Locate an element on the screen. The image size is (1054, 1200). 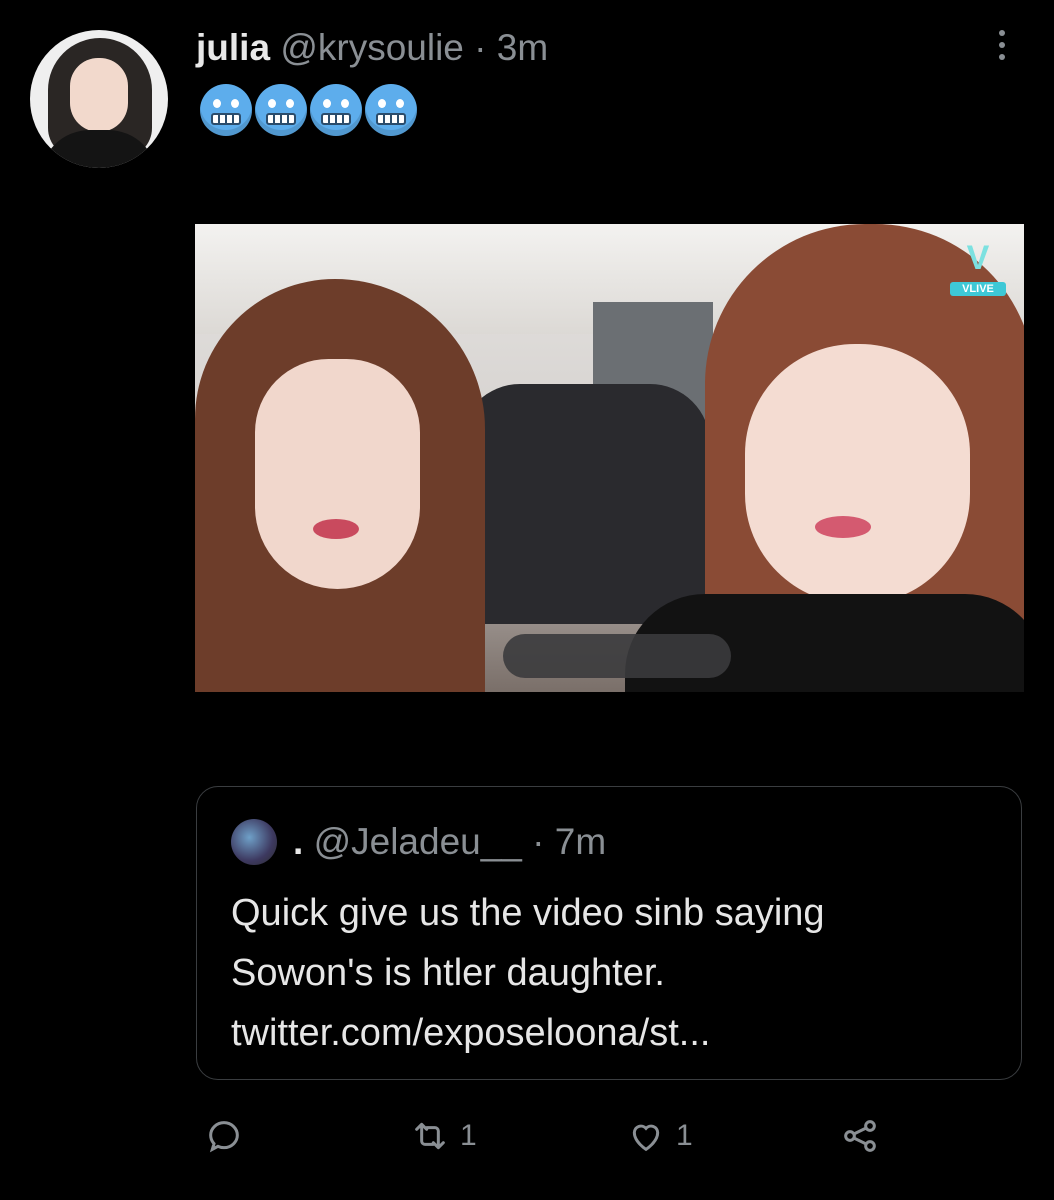
quoted-text-line: Sowon's is htler daughter. is located at coordinates (448, 973).